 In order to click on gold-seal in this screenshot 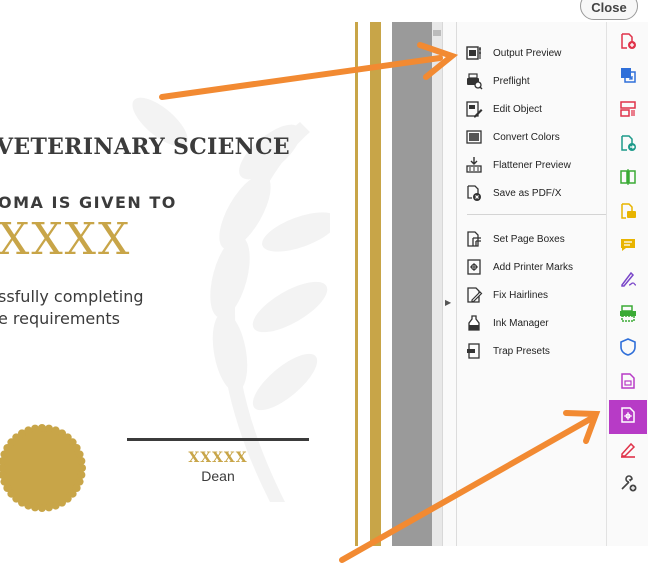, I will do `click(43, 468)`.